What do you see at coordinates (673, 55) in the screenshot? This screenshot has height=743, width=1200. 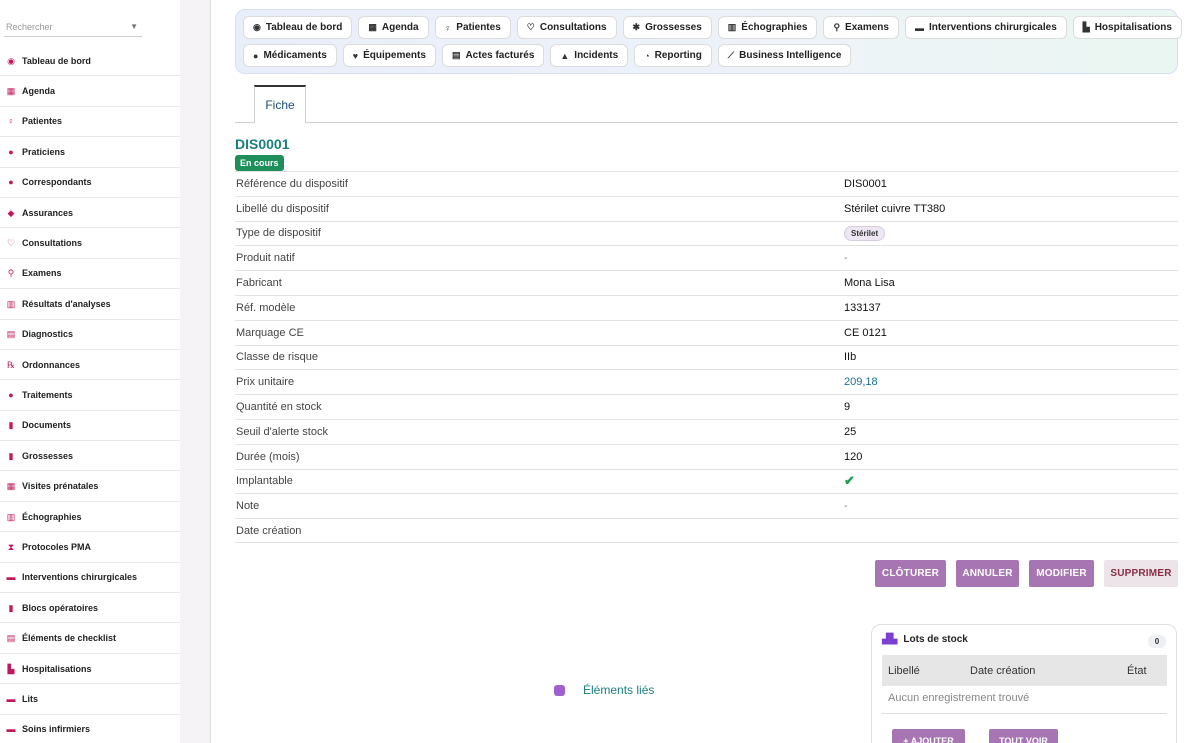 I see `nav-pill: ◔ Reporting` at bounding box center [673, 55].